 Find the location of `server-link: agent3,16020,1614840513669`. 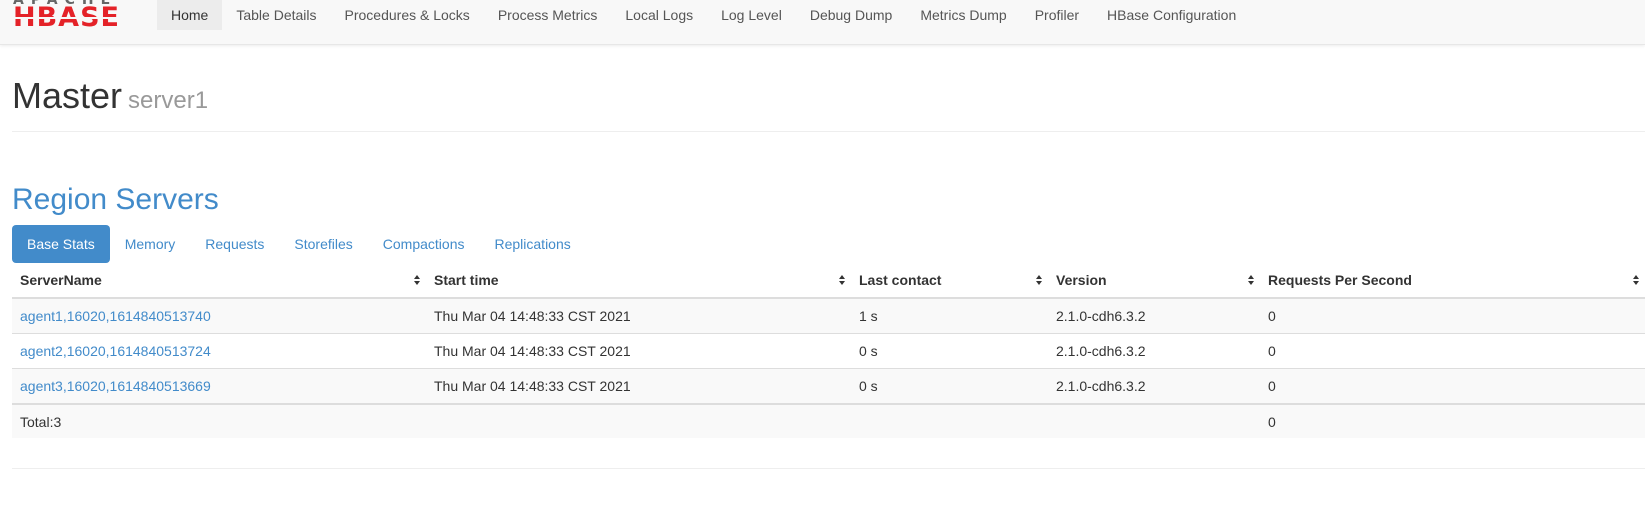

server-link: agent3,16020,1614840513669 is located at coordinates (115, 386).